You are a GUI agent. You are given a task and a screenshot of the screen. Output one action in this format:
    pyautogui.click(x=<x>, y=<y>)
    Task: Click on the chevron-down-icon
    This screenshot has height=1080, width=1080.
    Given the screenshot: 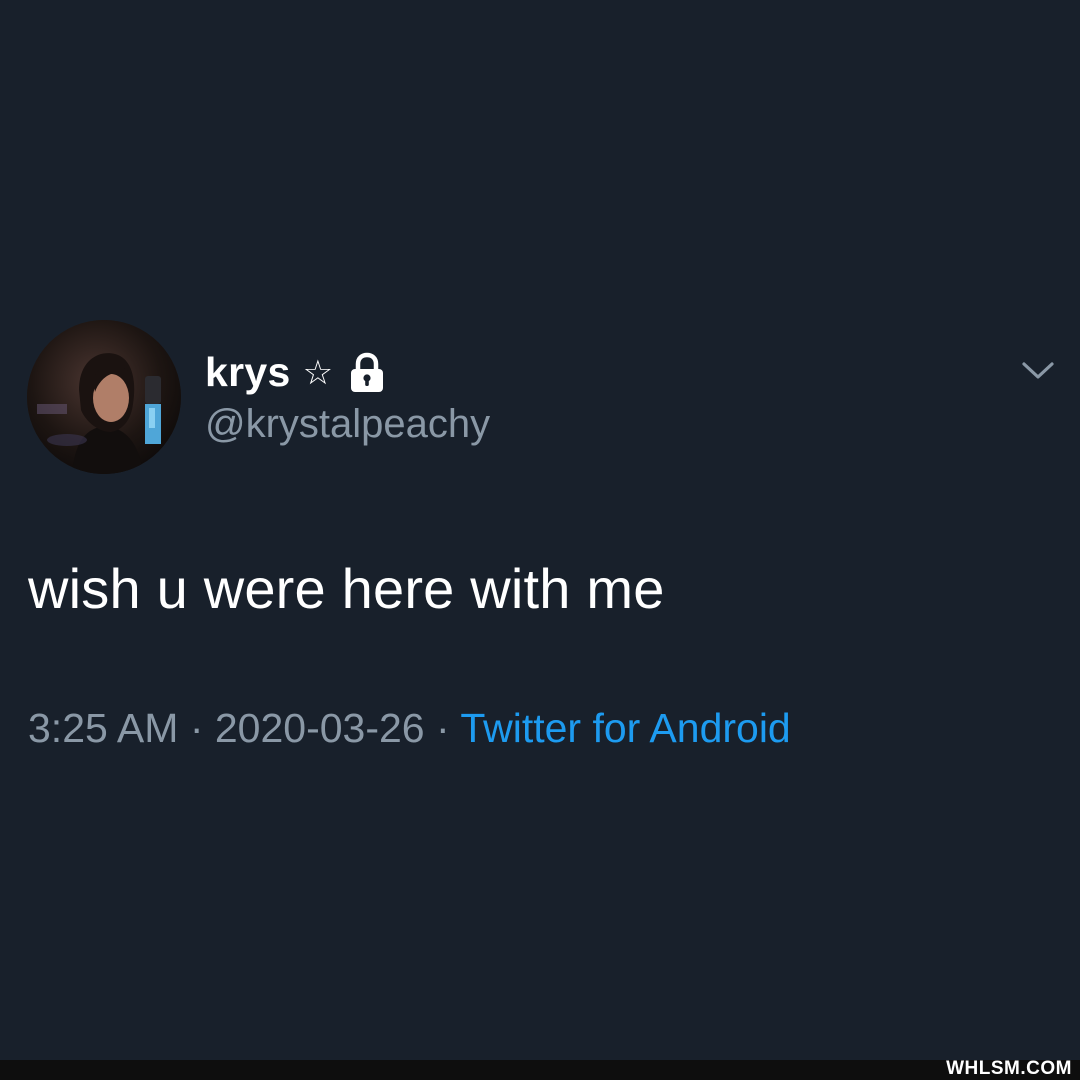 What is the action you would take?
    pyautogui.click(x=1038, y=371)
    